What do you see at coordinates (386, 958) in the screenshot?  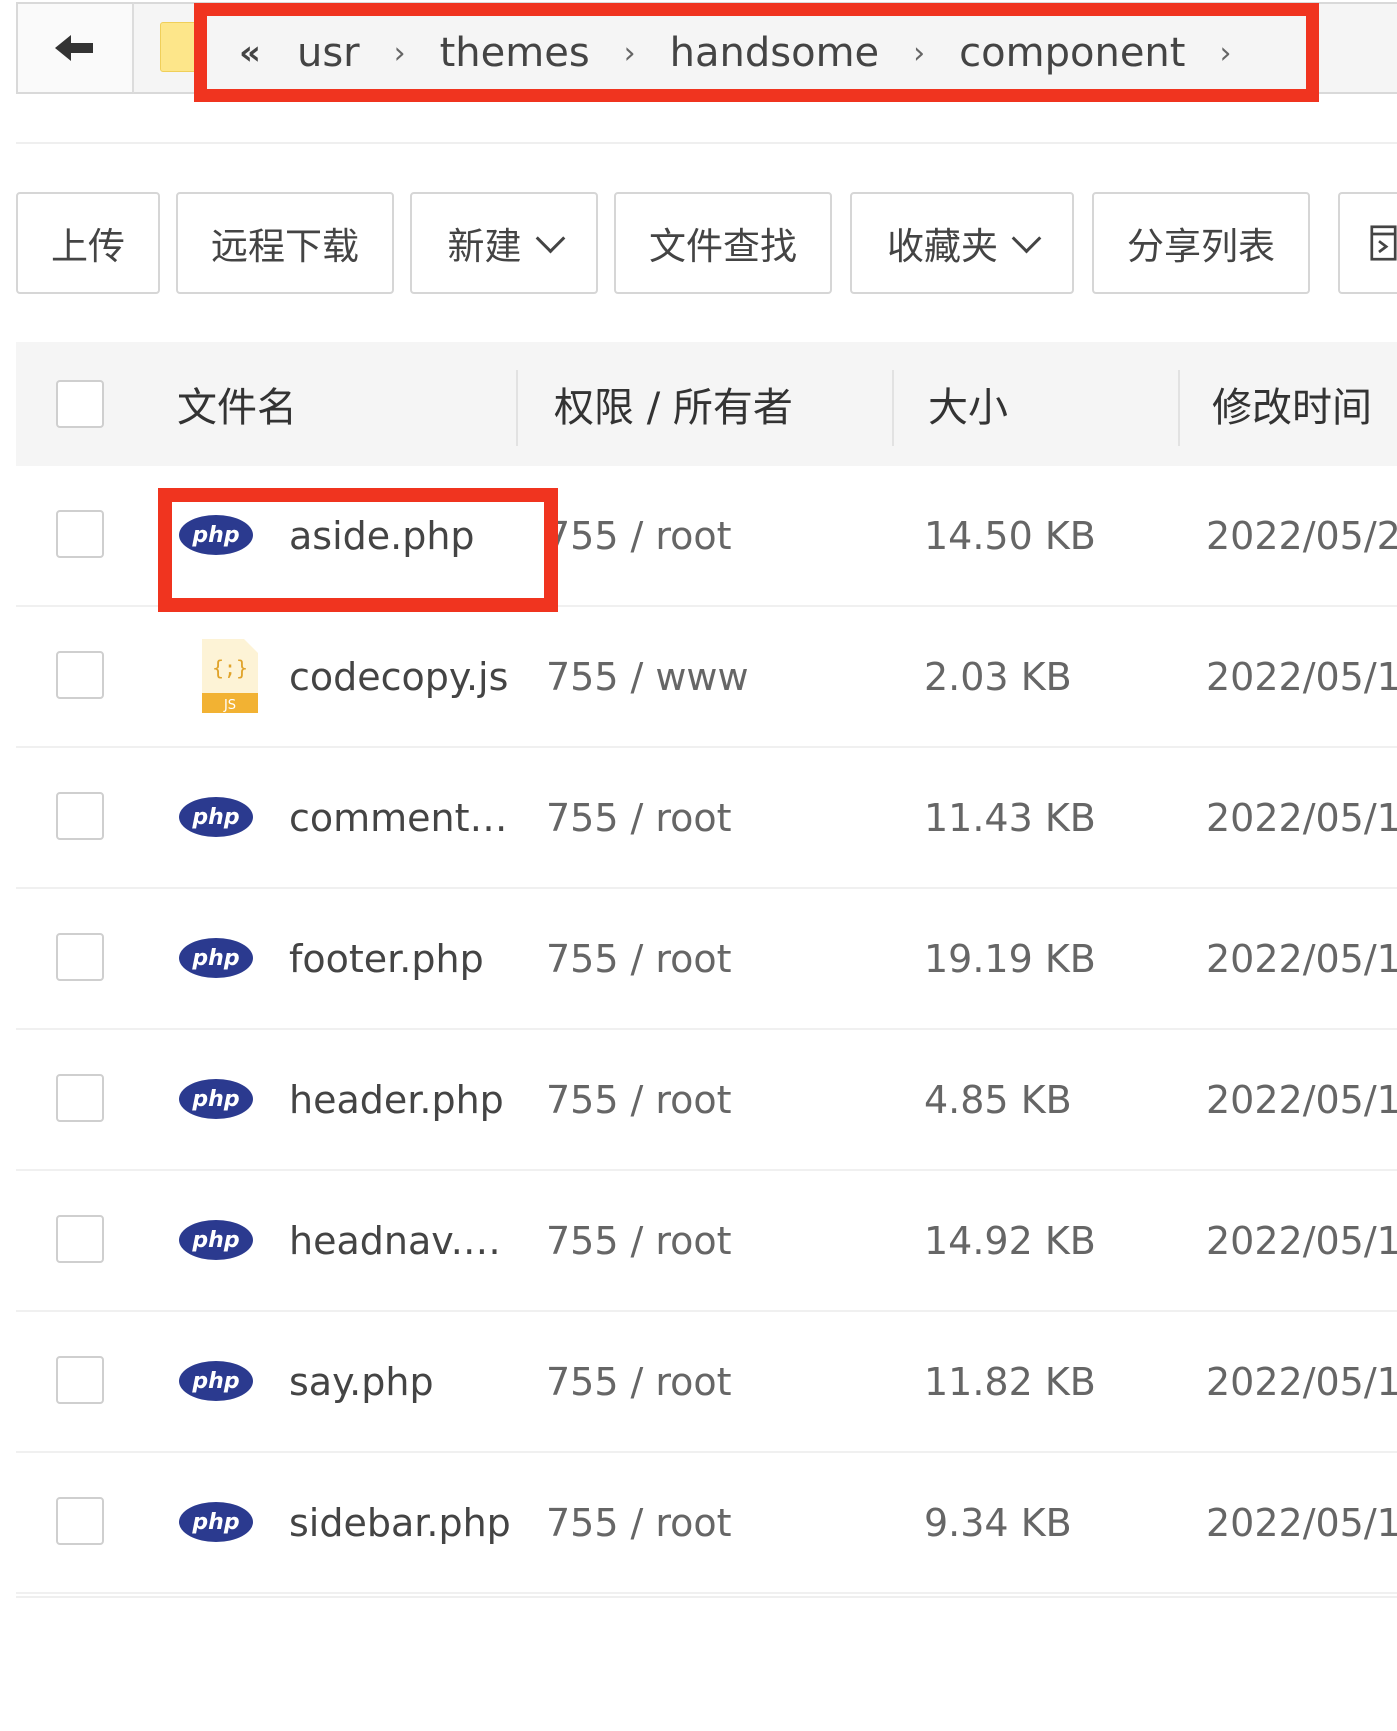 I see `file-name: footer.php` at bounding box center [386, 958].